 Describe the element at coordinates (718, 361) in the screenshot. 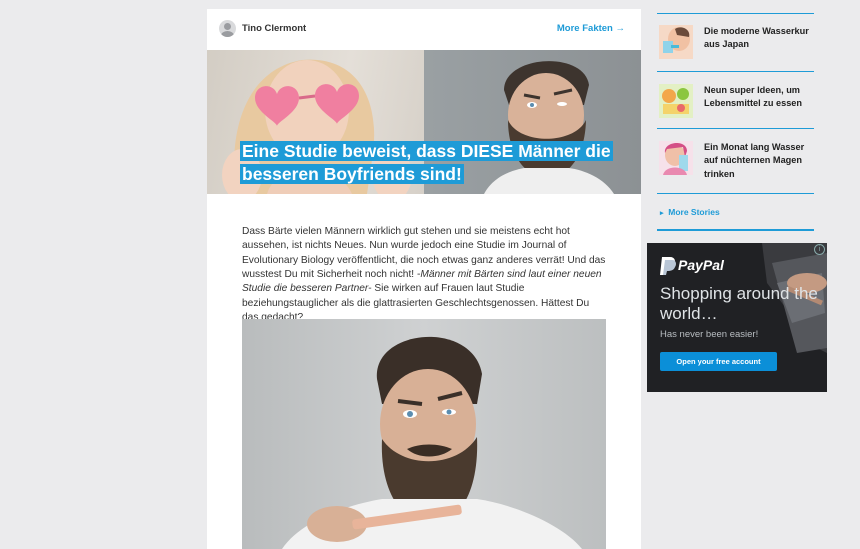

I see `open-account-button: Open your free account` at that location.